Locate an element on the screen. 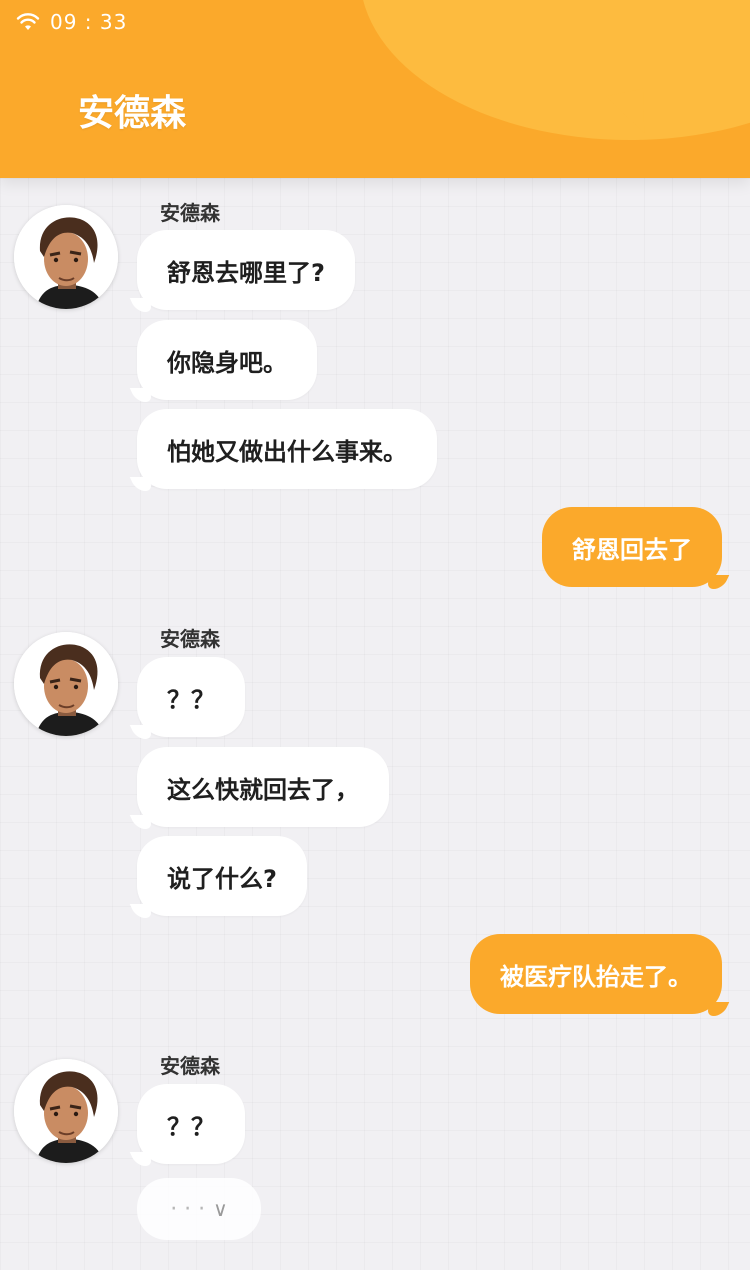  message-bubble: 这么快就回去了， is located at coordinates (263, 787).